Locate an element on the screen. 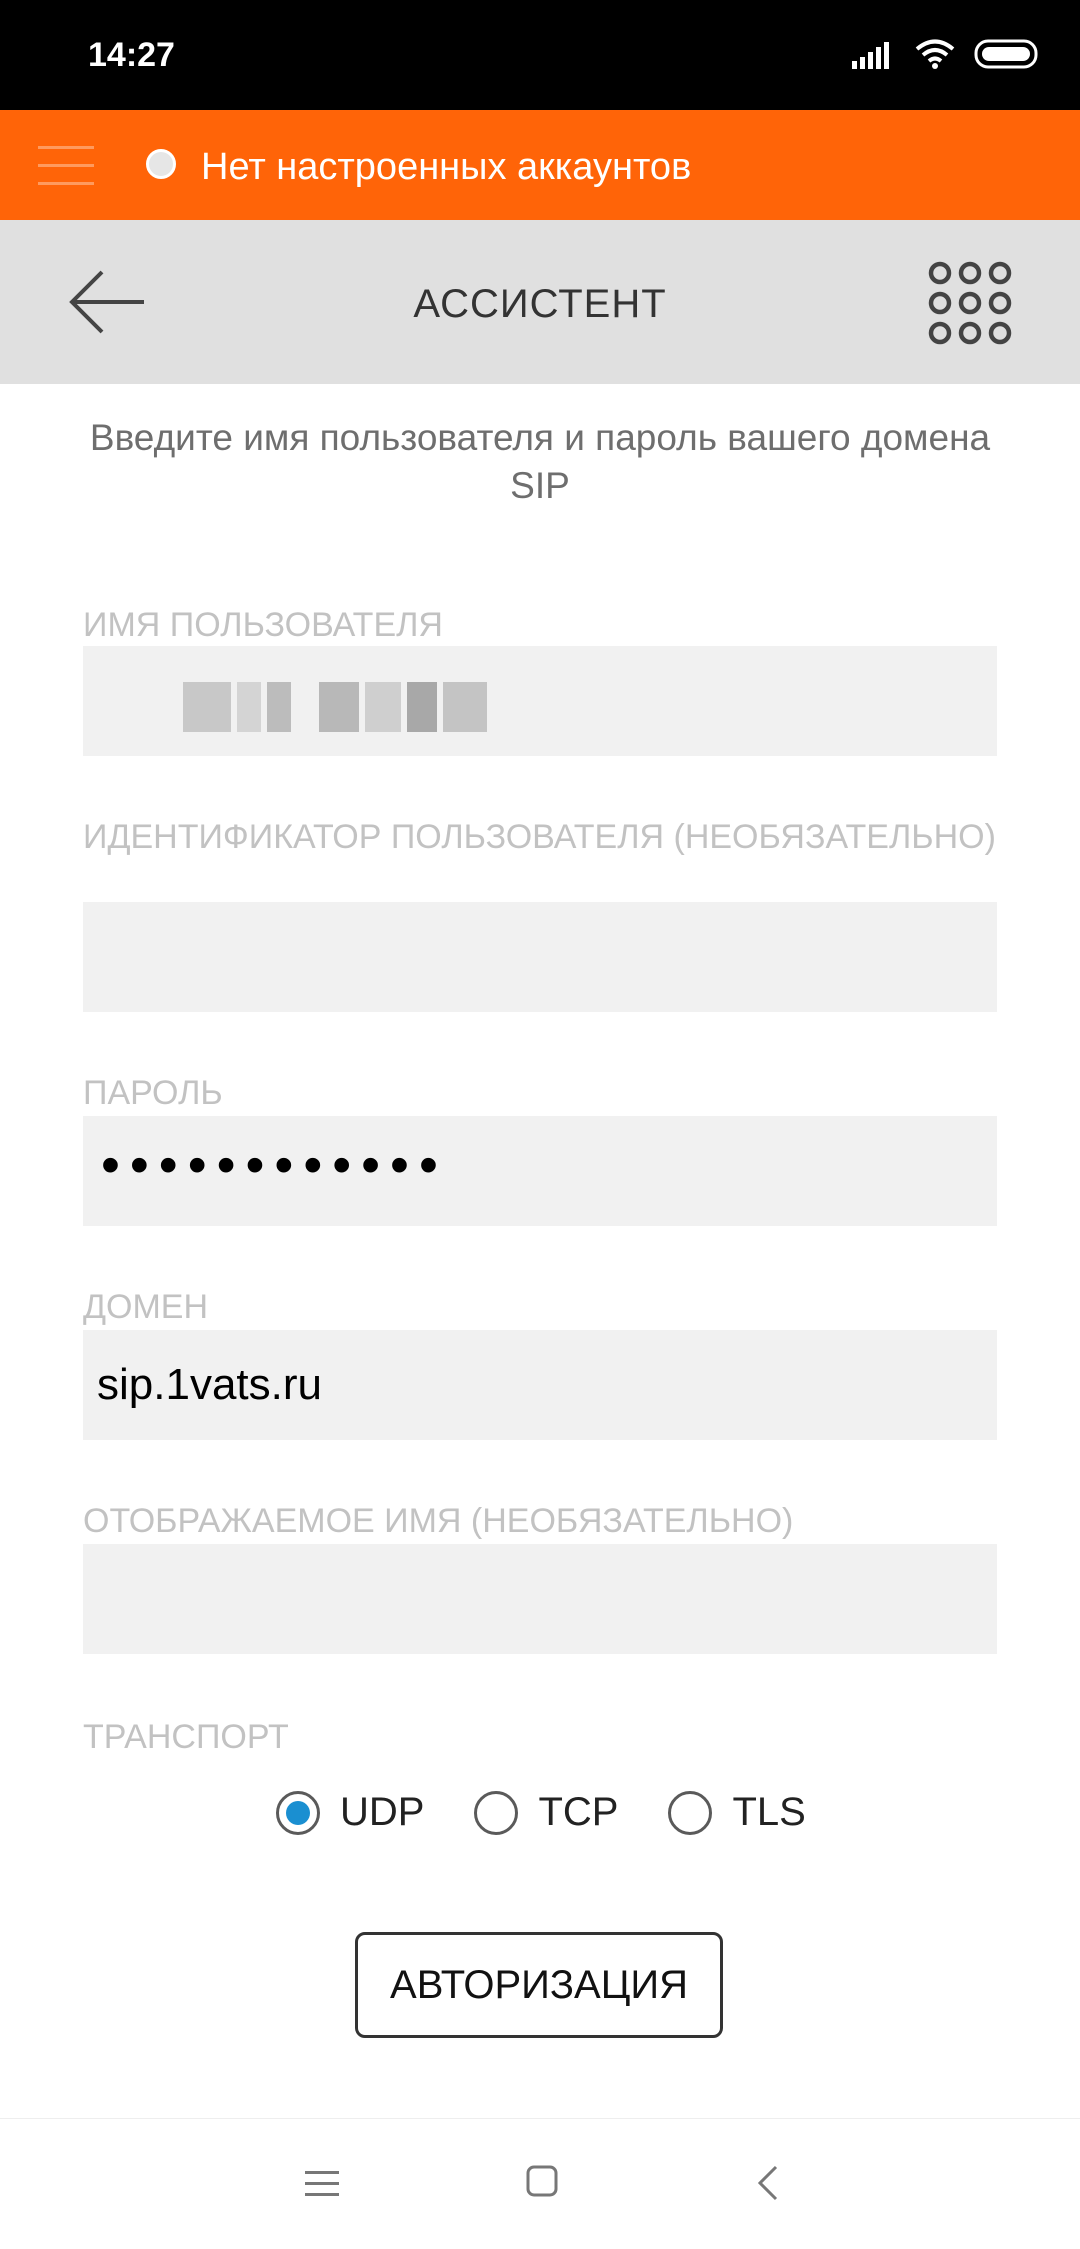 The height and width of the screenshot is (2249, 1080). authorize-button: АВТОРИЗАЦИЯ is located at coordinates (539, 1985).